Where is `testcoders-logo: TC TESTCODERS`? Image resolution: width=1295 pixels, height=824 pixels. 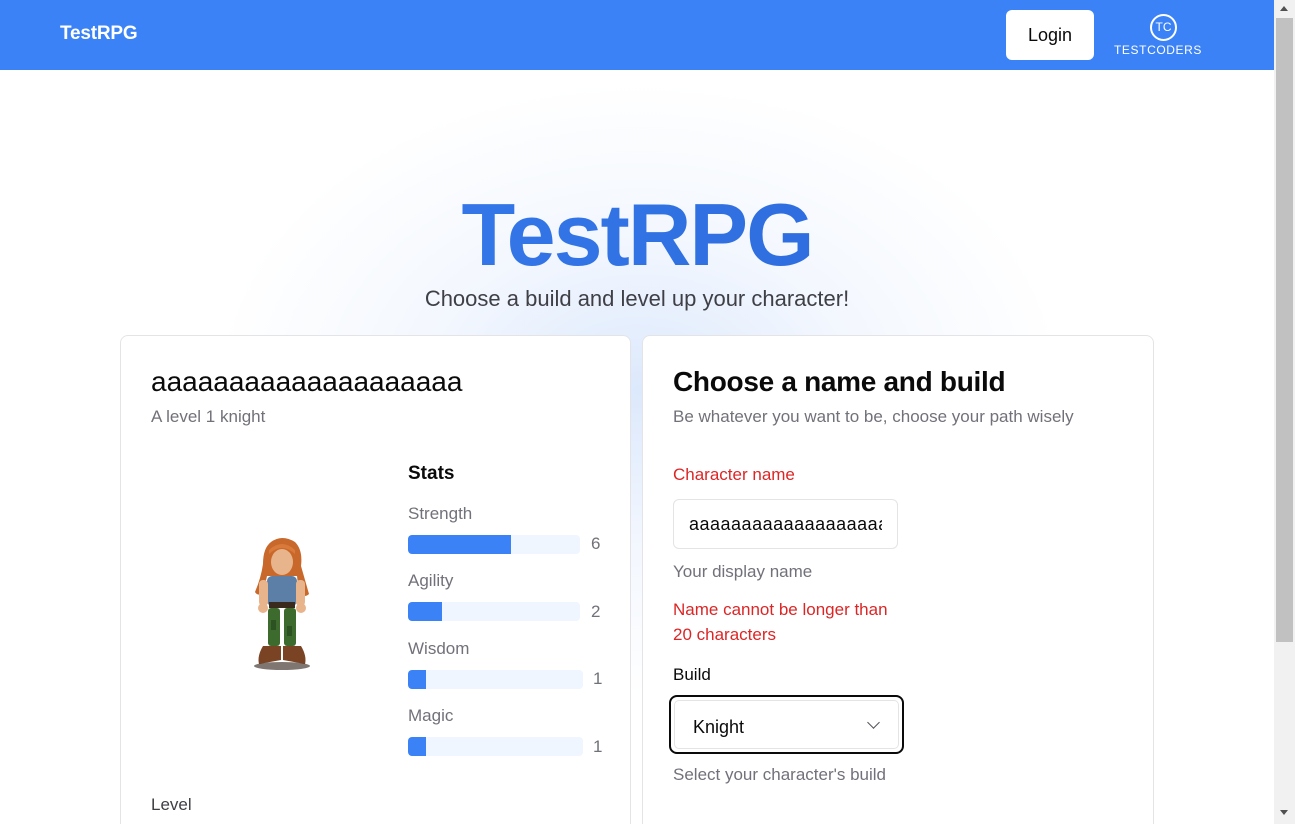
testcoders-logo: TC TESTCODERS is located at coordinates (1164, 36).